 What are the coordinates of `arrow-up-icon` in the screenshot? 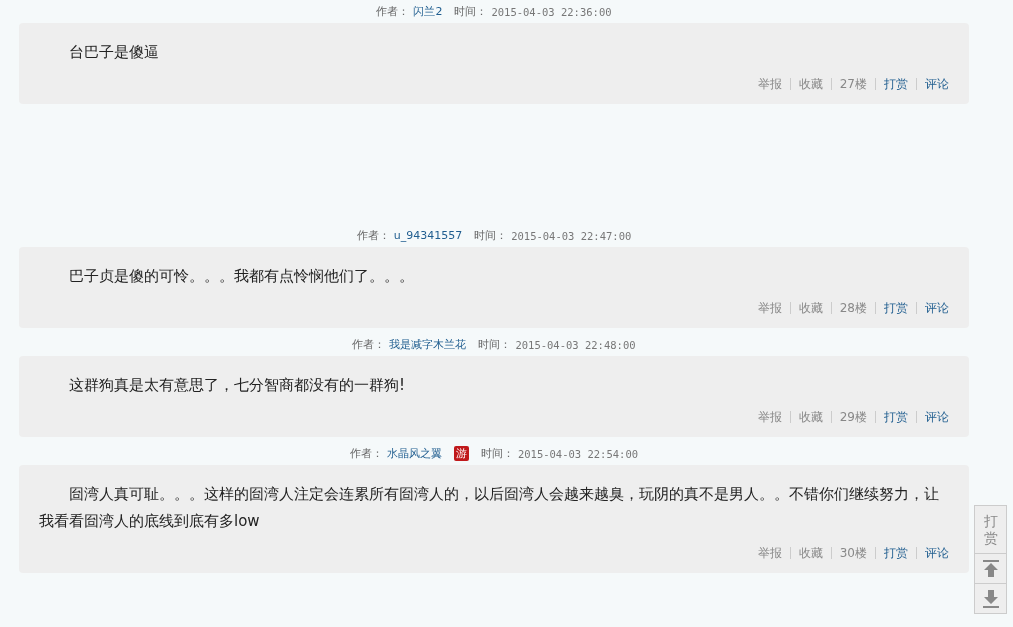 It's located at (990, 568).